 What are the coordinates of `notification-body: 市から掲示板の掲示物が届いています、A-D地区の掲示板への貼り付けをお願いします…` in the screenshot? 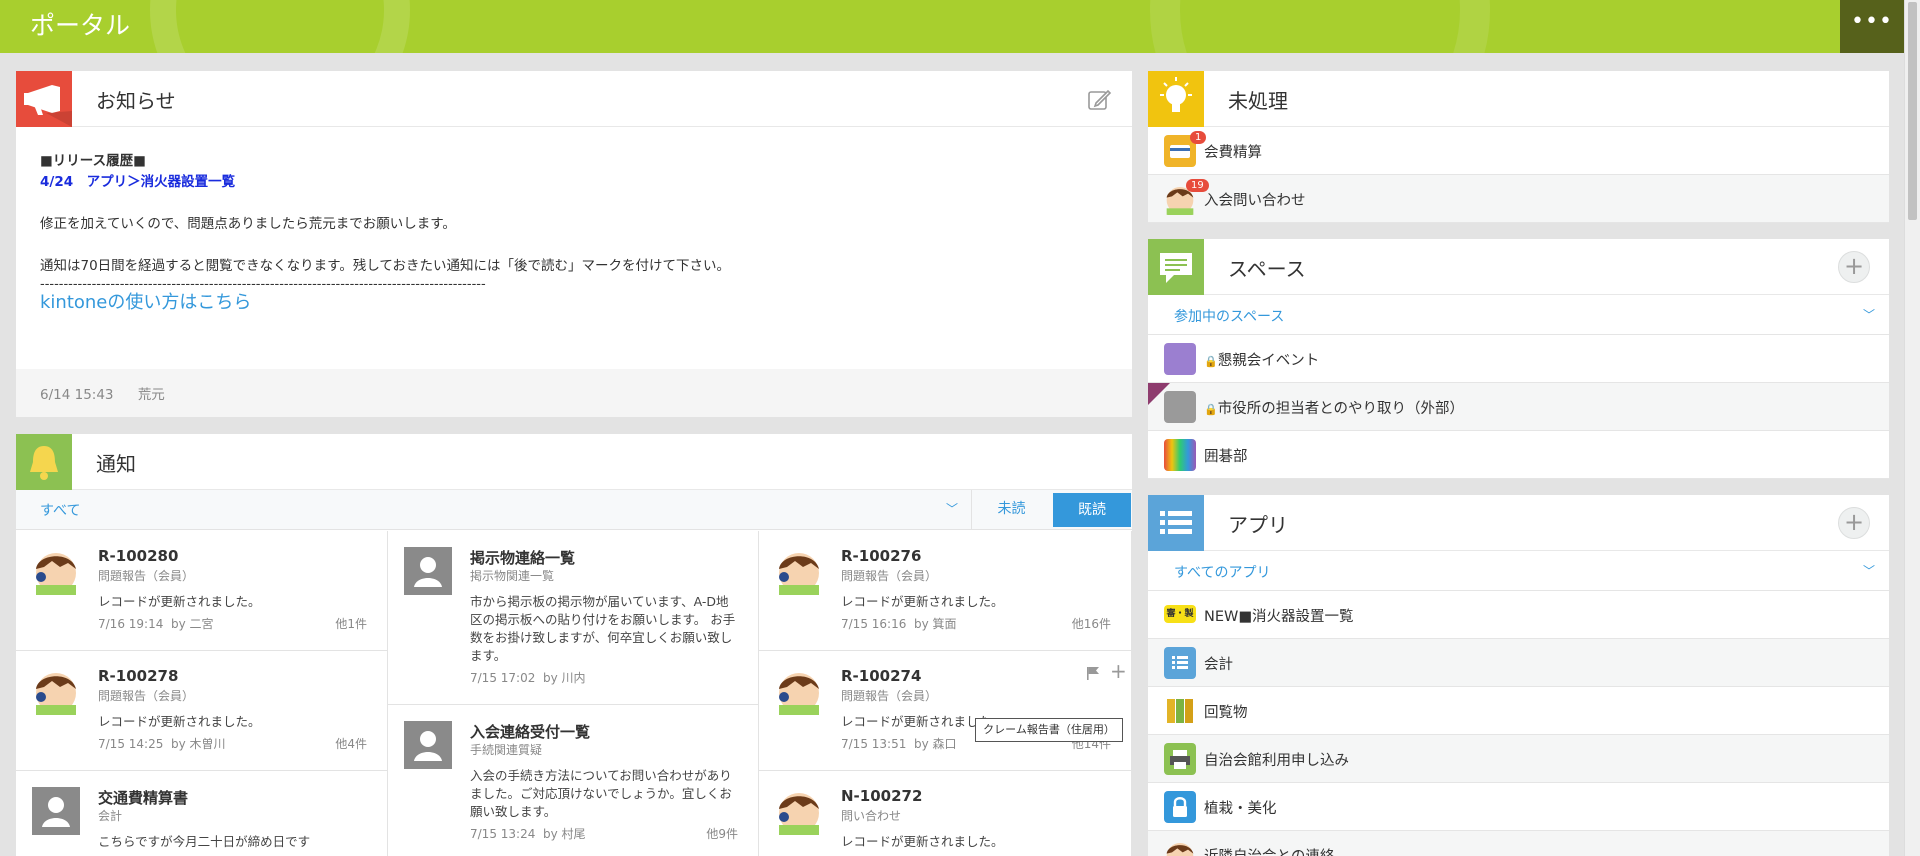 It's located at (603, 628).